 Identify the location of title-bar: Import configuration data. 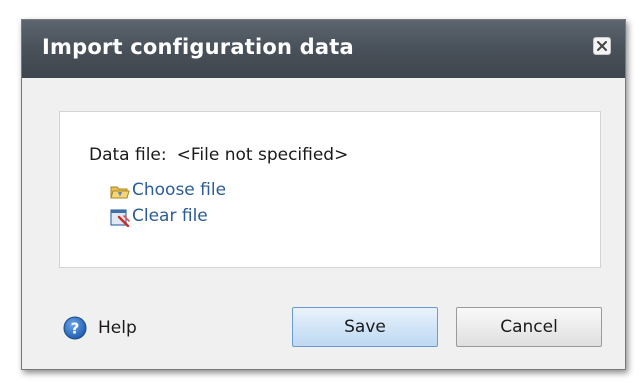
(323, 49).